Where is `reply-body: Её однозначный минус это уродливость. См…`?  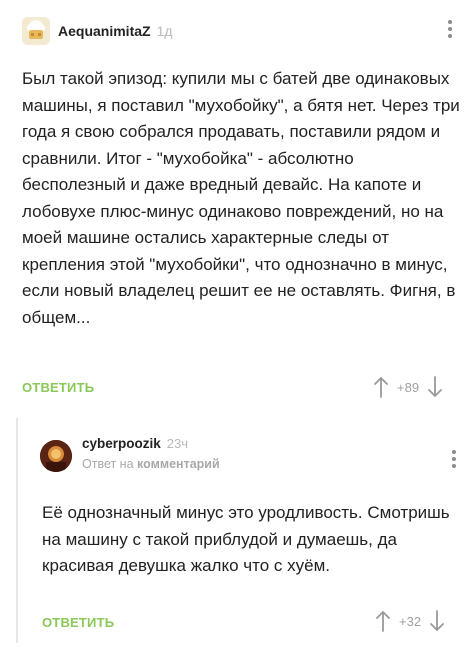
reply-body: Её однозначный минус это уродливость. См… is located at coordinates (246, 539).